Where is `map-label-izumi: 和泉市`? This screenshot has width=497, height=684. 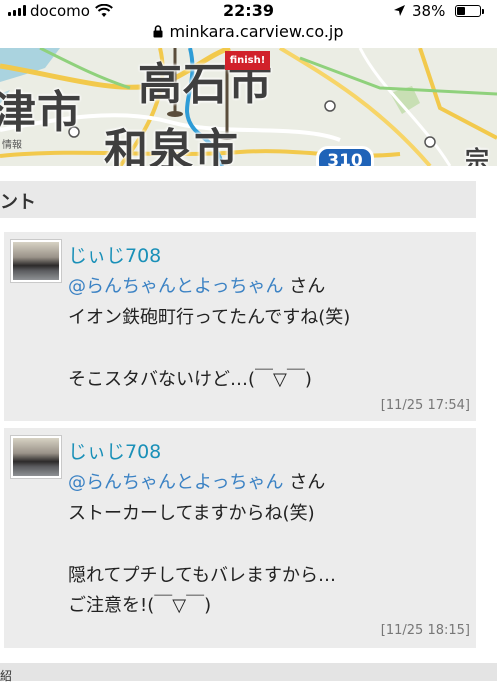 map-label-izumi: 和泉市 is located at coordinates (171, 145).